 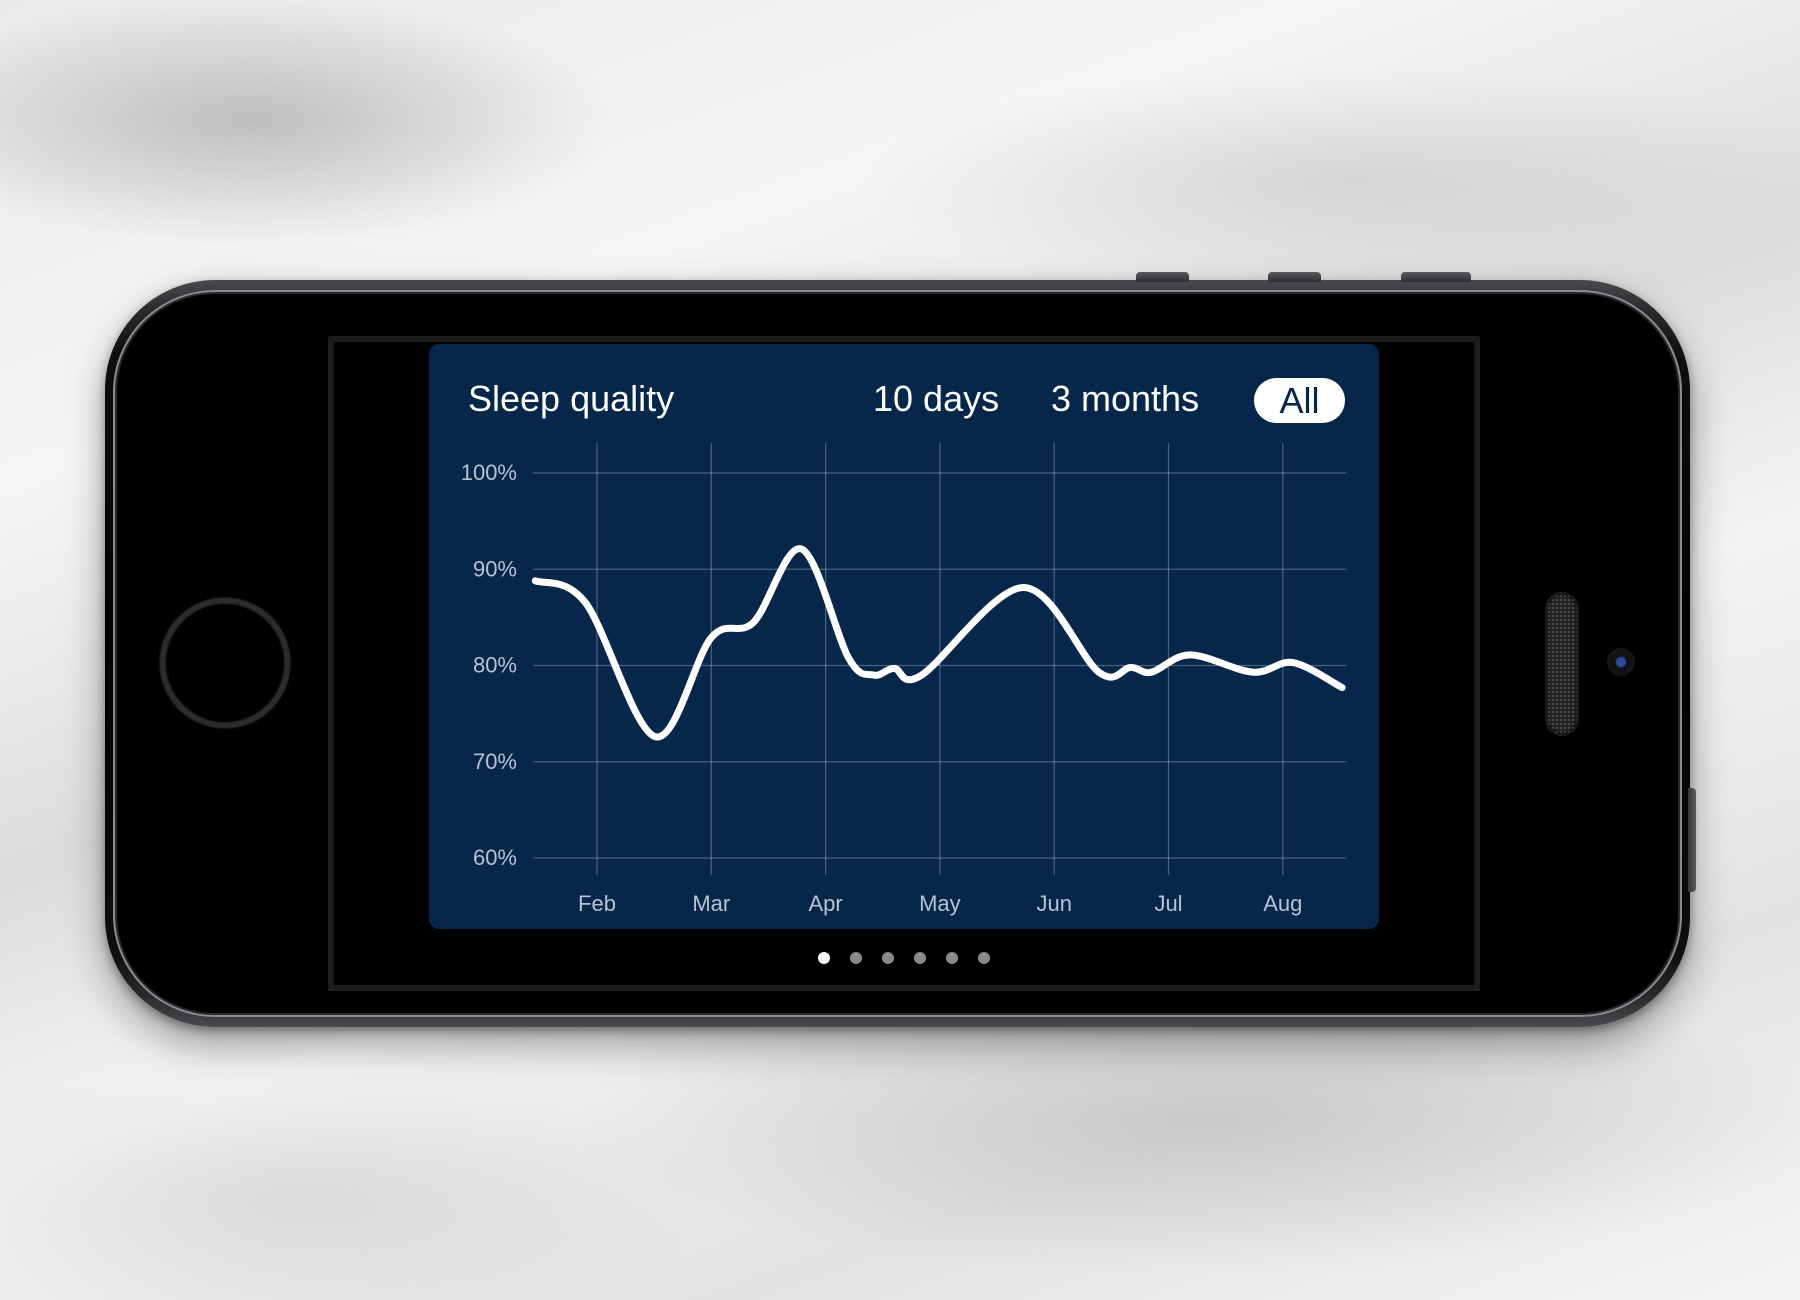 What do you see at coordinates (938, 643) in the screenshot?
I see `series-line-sleep-quality` at bounding box center [938, 643].